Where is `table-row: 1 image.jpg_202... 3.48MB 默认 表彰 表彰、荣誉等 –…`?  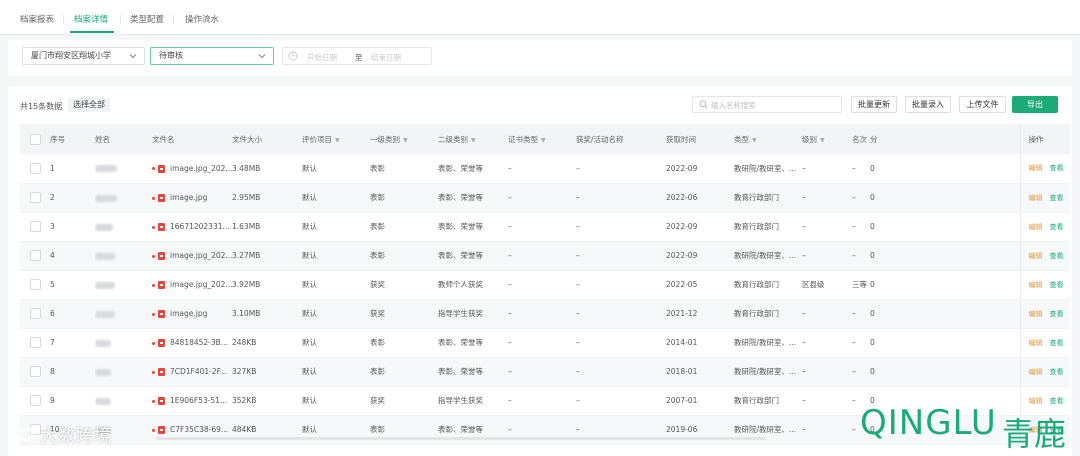 table-row: 1 image.jpg_202... 3.48MB 默认 表彰 表彰、荣誉等 –… is located at coordinates (545, 169).